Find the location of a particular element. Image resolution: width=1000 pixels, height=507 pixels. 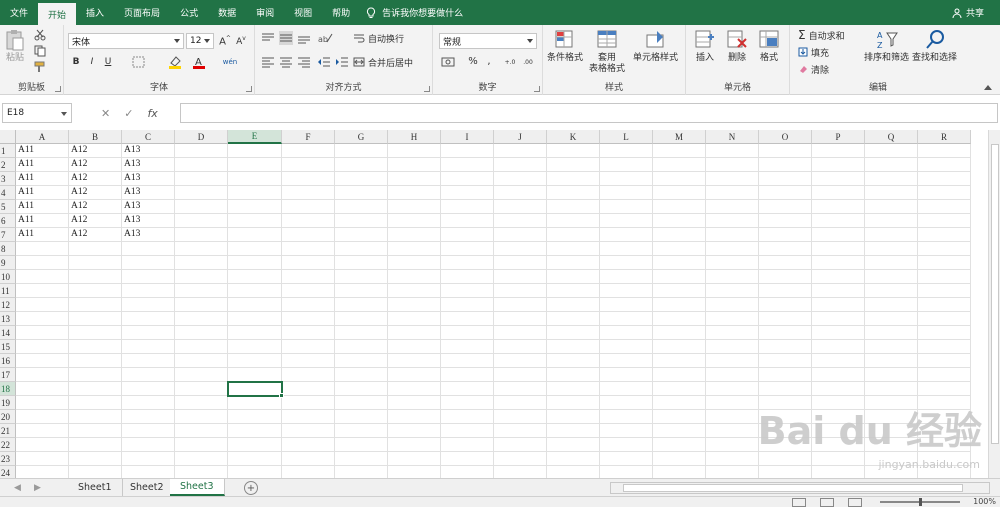

row-header: 22 is located at coordinates (8, 445).